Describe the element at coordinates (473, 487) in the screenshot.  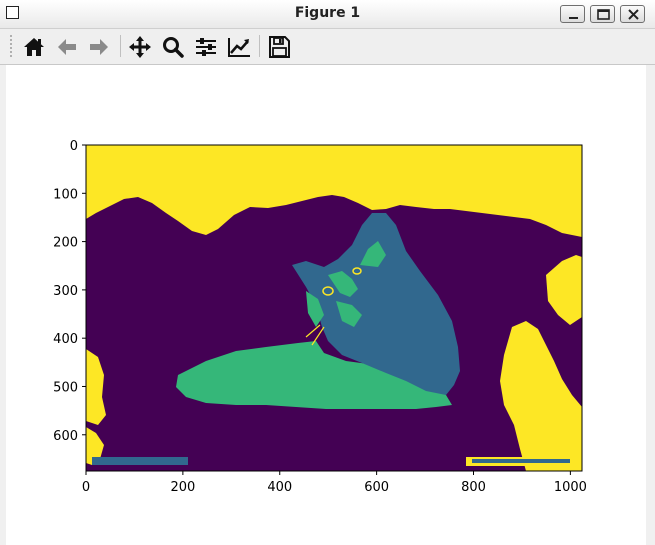
I see `x-tick-label: 800` at that location.